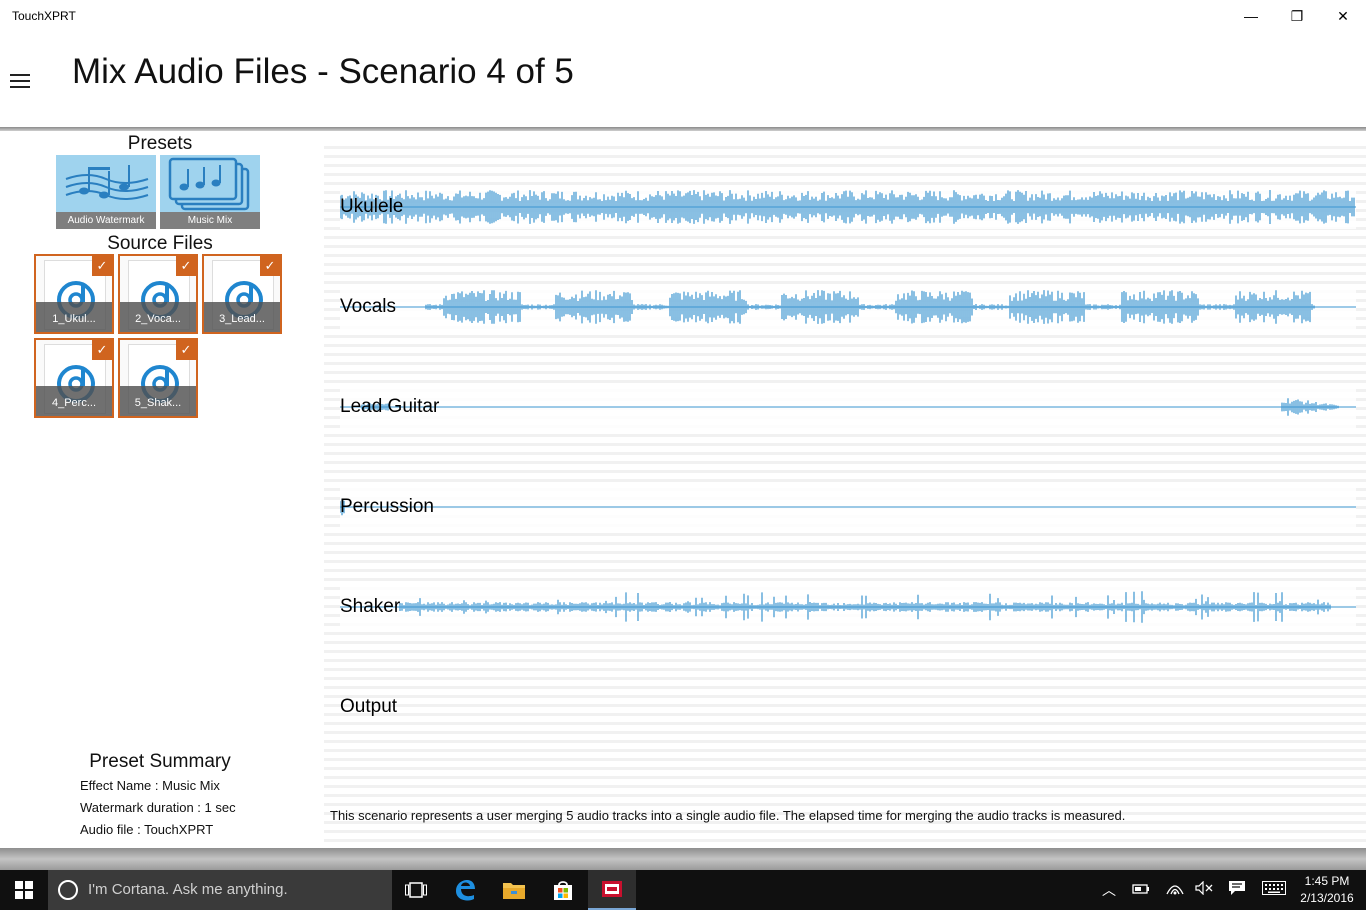 The image size is (1366, 910). What do you see at coordinates (1327, 881) in the screenshot?
I see `clock-time: 1:45 PM` at bounding box center [1327, 881].